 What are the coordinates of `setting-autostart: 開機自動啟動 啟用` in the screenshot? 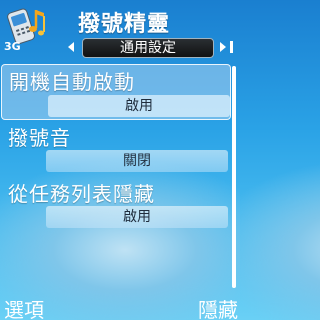 It's located at (116, 92).